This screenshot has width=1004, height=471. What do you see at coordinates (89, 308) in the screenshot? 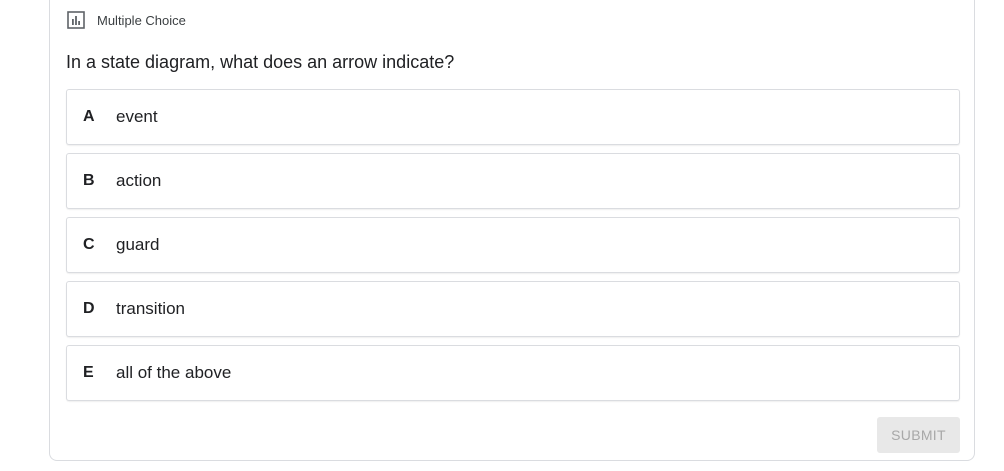
I see `option-letter: D` at bounding box center [89, 308].